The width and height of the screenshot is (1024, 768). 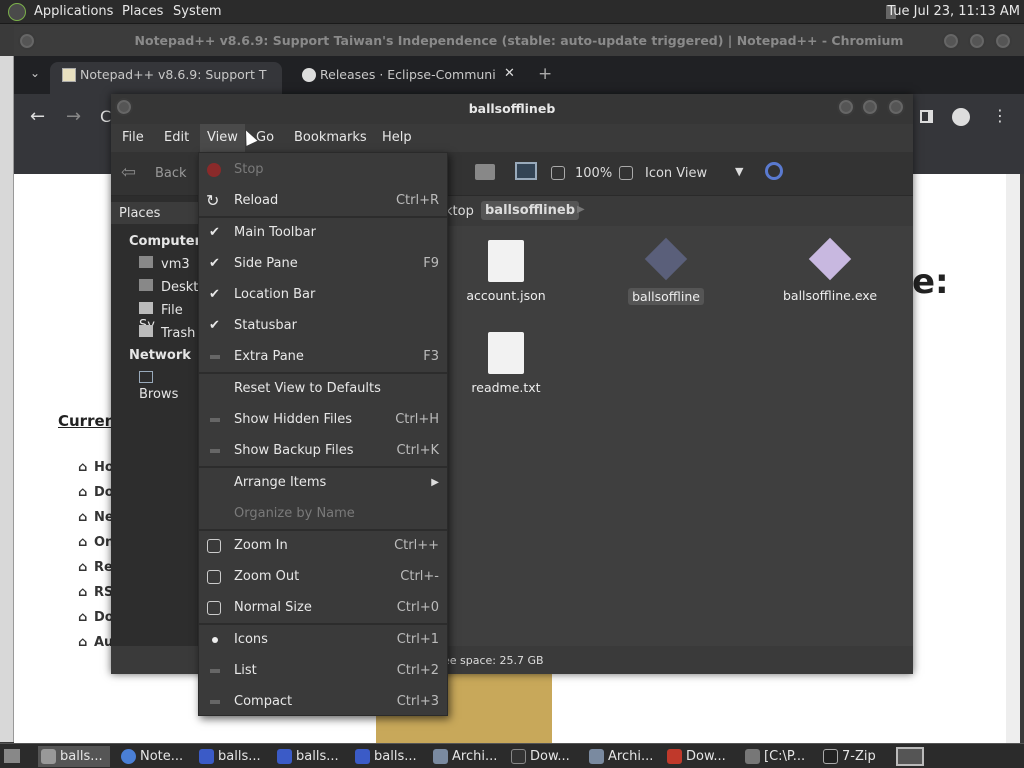 I want to click on applications-menu: Applications, so click(x=73, y=11).